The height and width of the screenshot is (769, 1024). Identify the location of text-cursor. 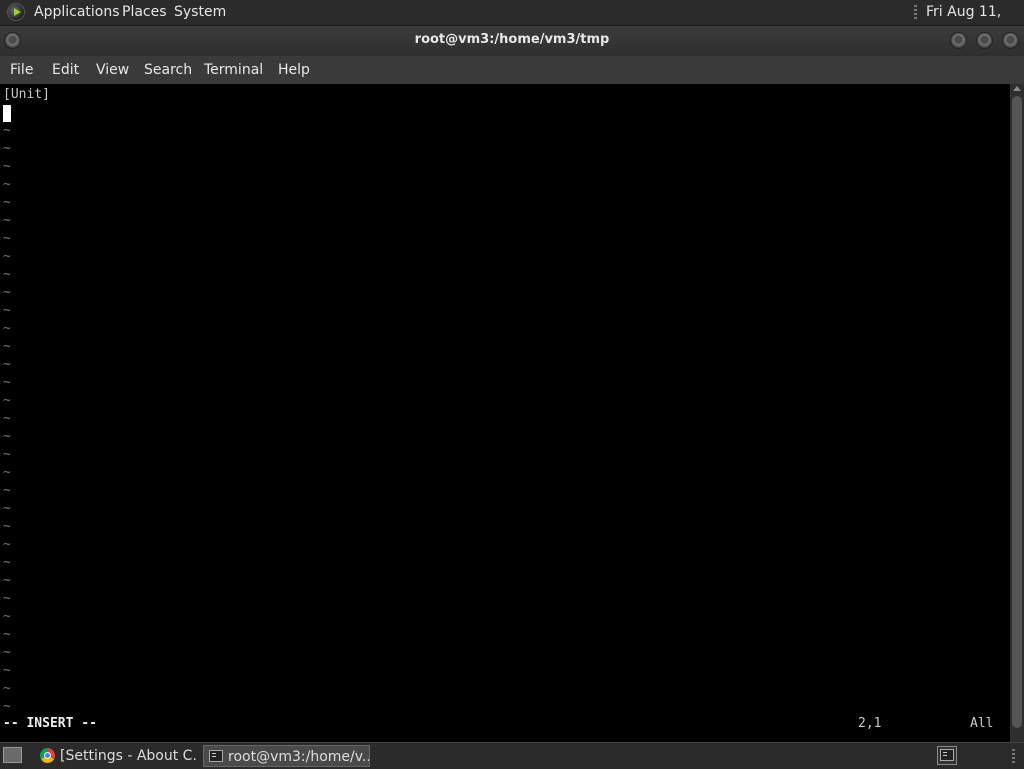
(7, 113).